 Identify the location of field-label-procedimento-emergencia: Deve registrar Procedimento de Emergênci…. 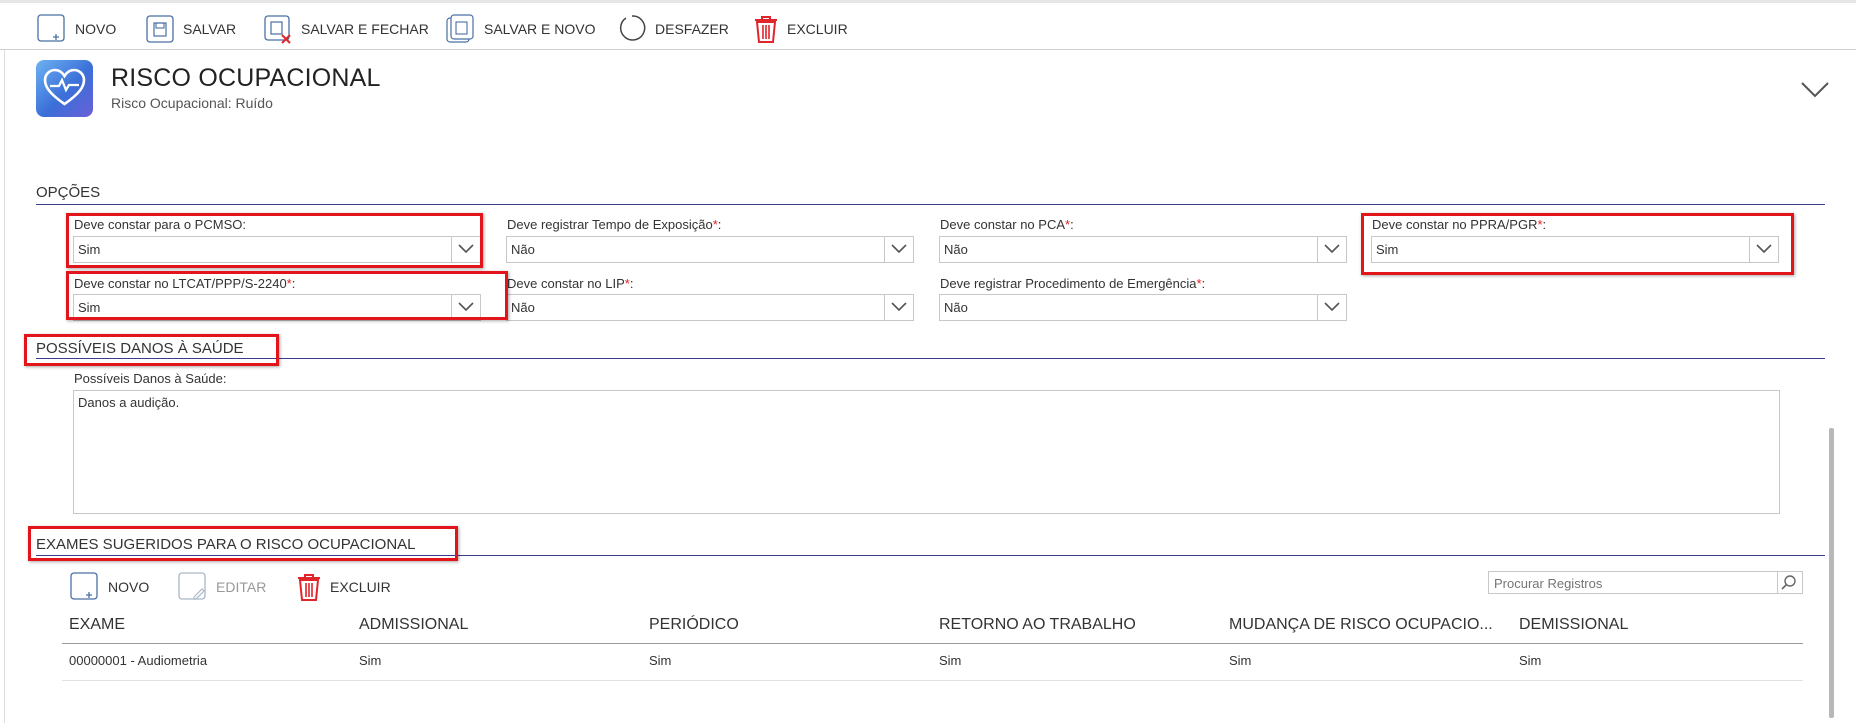
(1073, 283).